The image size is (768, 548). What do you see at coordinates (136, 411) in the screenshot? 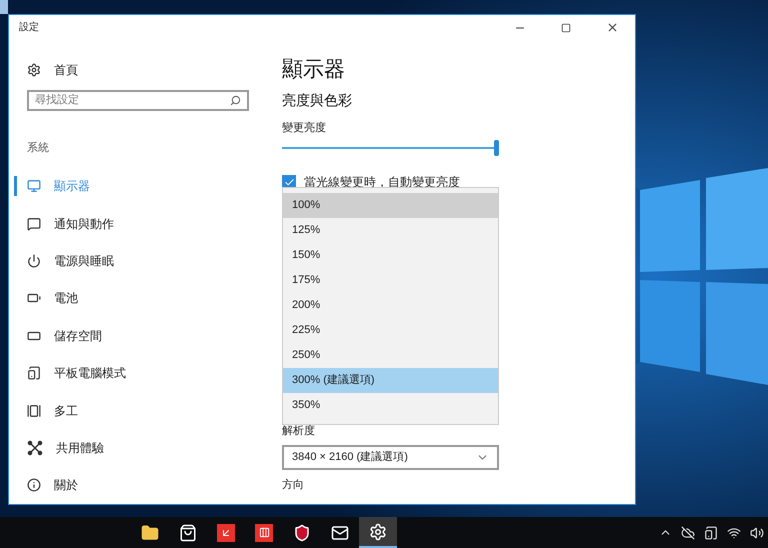
I see `nav-item: 多工` at bounding box center [136, 411].